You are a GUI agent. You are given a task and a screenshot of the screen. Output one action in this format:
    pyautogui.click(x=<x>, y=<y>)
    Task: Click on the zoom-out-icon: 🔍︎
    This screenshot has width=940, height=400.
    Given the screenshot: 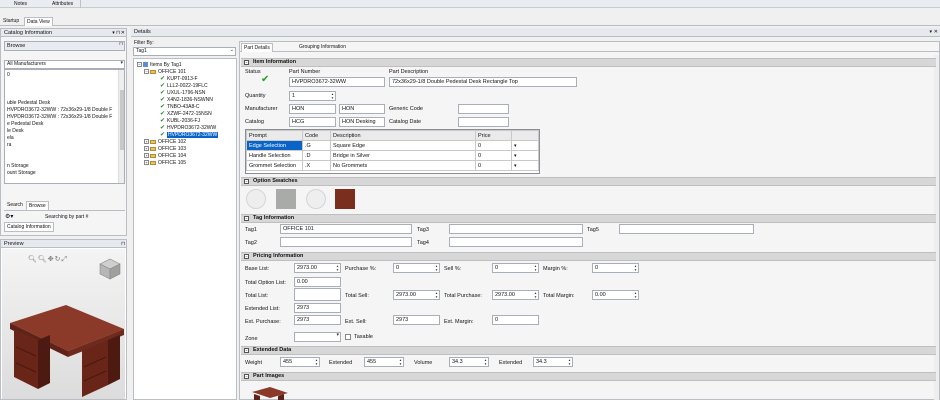 What is the action you would take?
    pyautogui.click(x=43, y=259)
    